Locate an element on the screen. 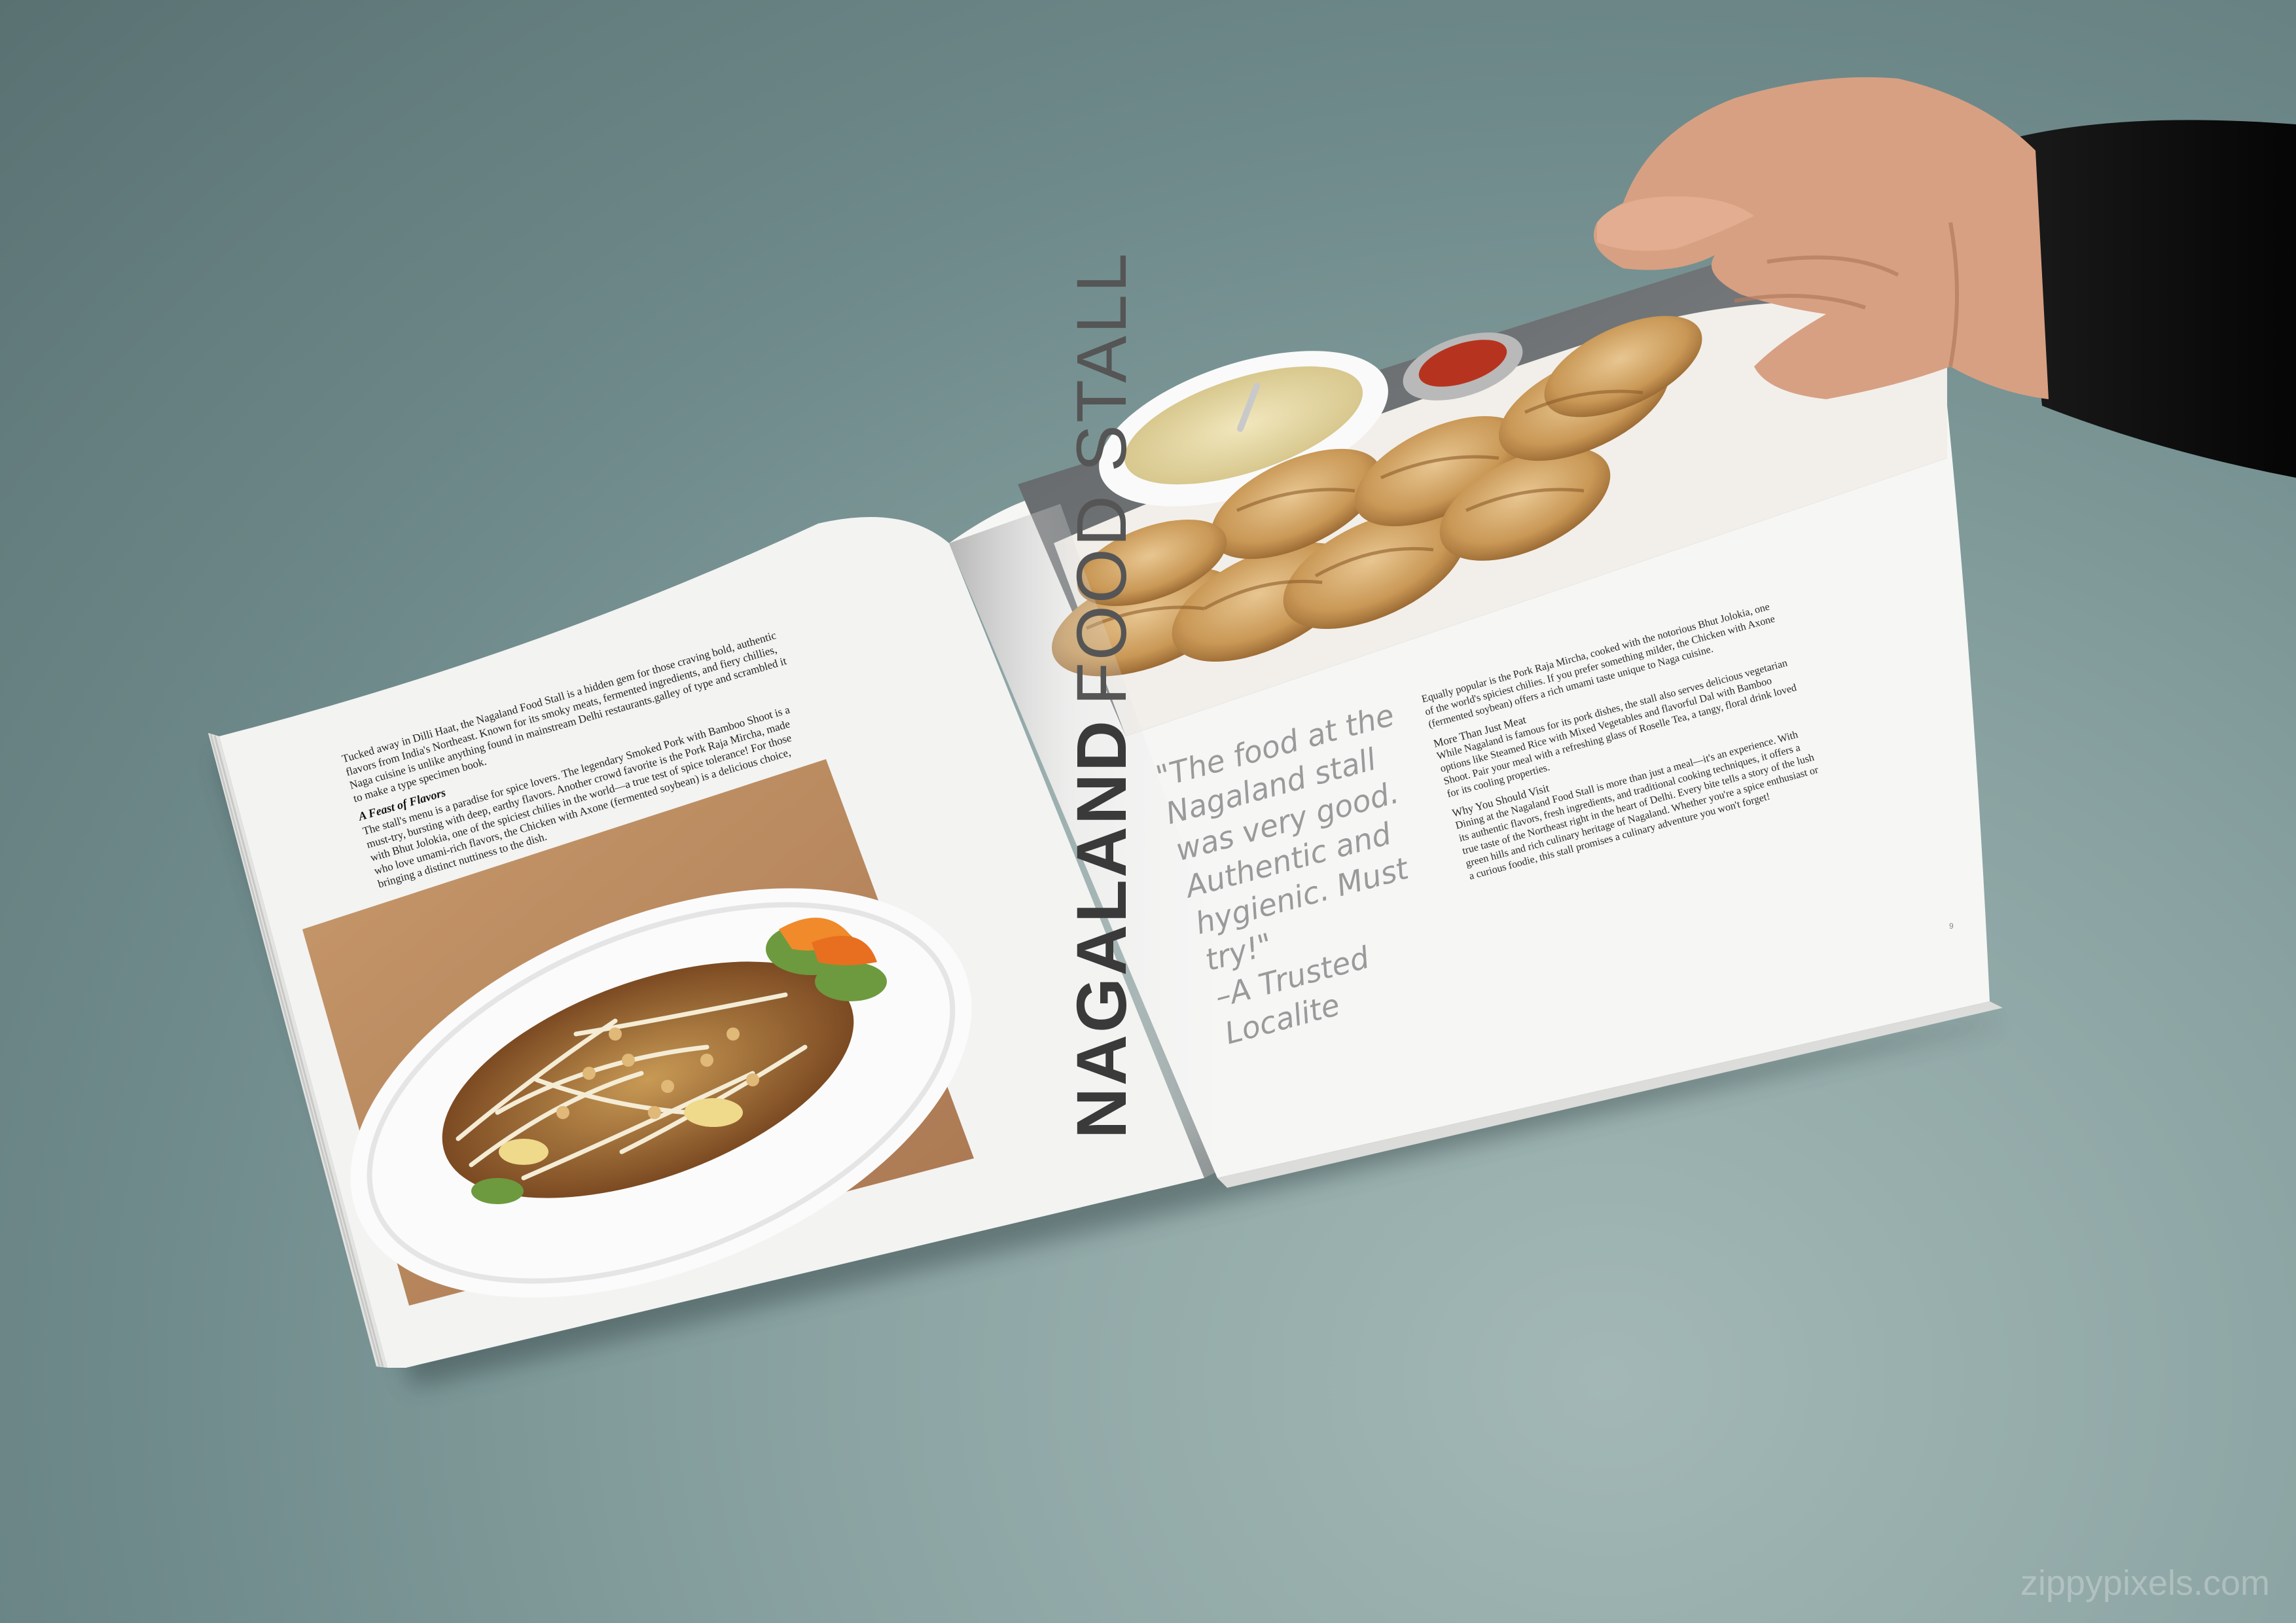 Image resolution: width=2296 pixels, height=1623 pixels. page-number: 9 is located at coordinates (1951, 926).